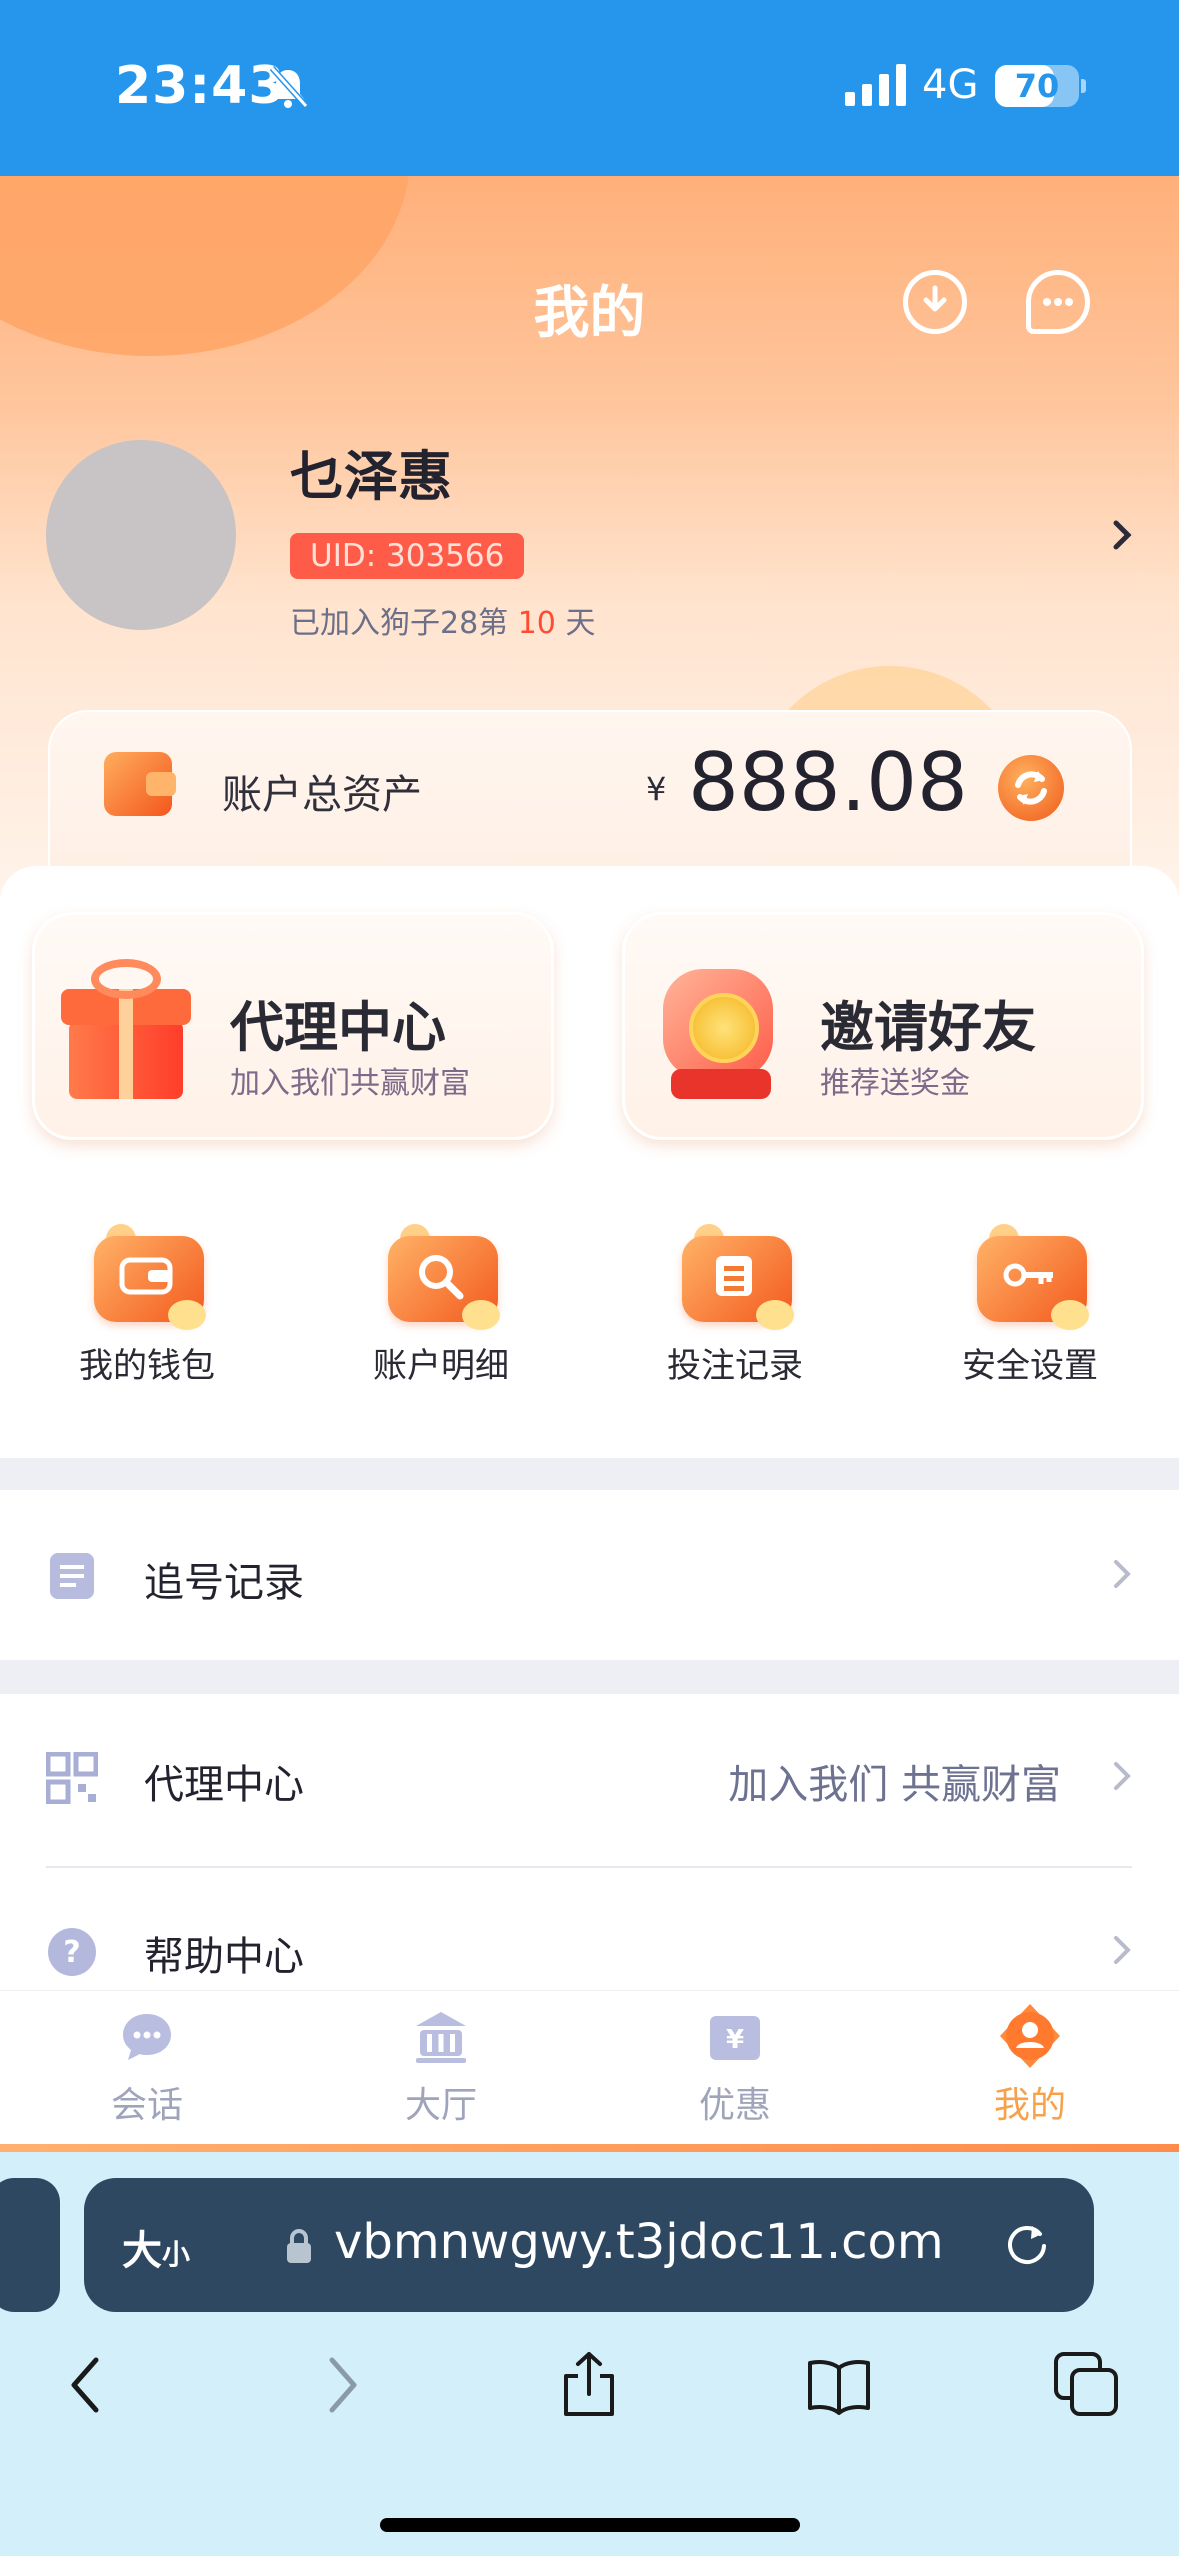  Describe the element at coordinates (828, 782) in the screenshot. I see `asset-amount: 888.08` at that location.